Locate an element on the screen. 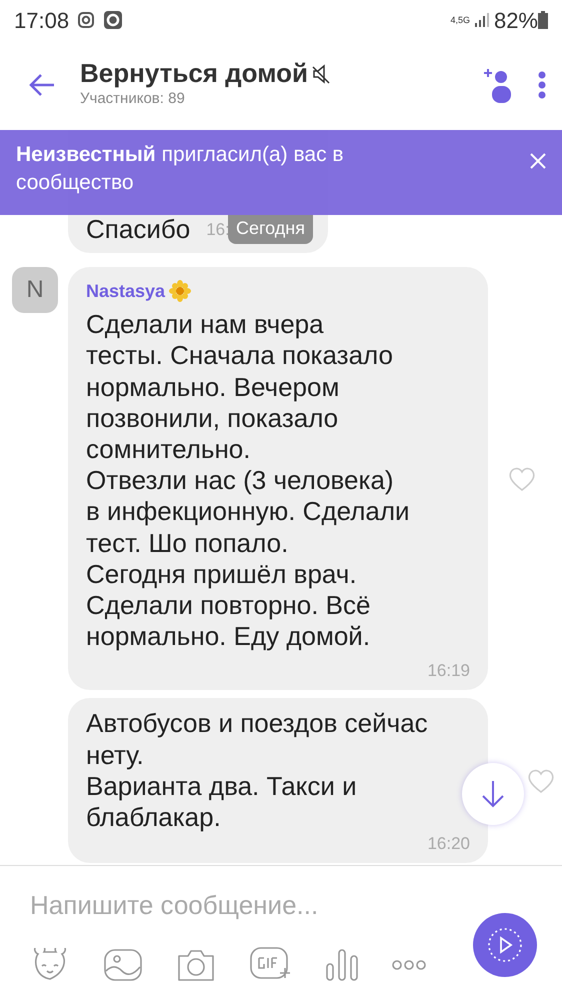 The image size is (562, 1000). battery-icon is located at coordinates (543, 20).